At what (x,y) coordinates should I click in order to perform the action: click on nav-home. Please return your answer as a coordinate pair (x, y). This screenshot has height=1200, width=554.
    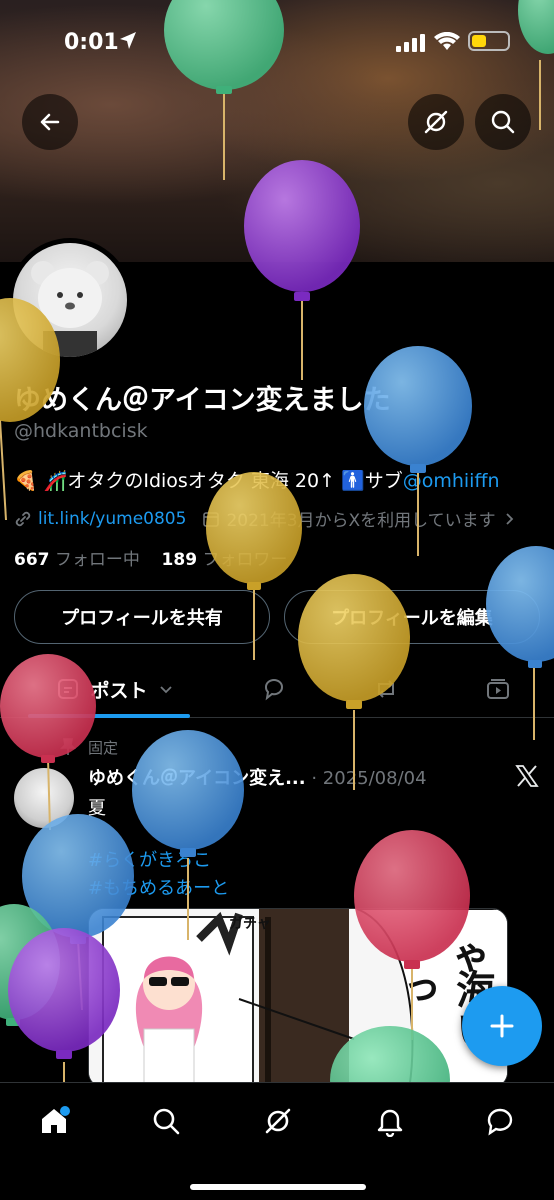
    Looking at the image, I should click on (54, 1121).